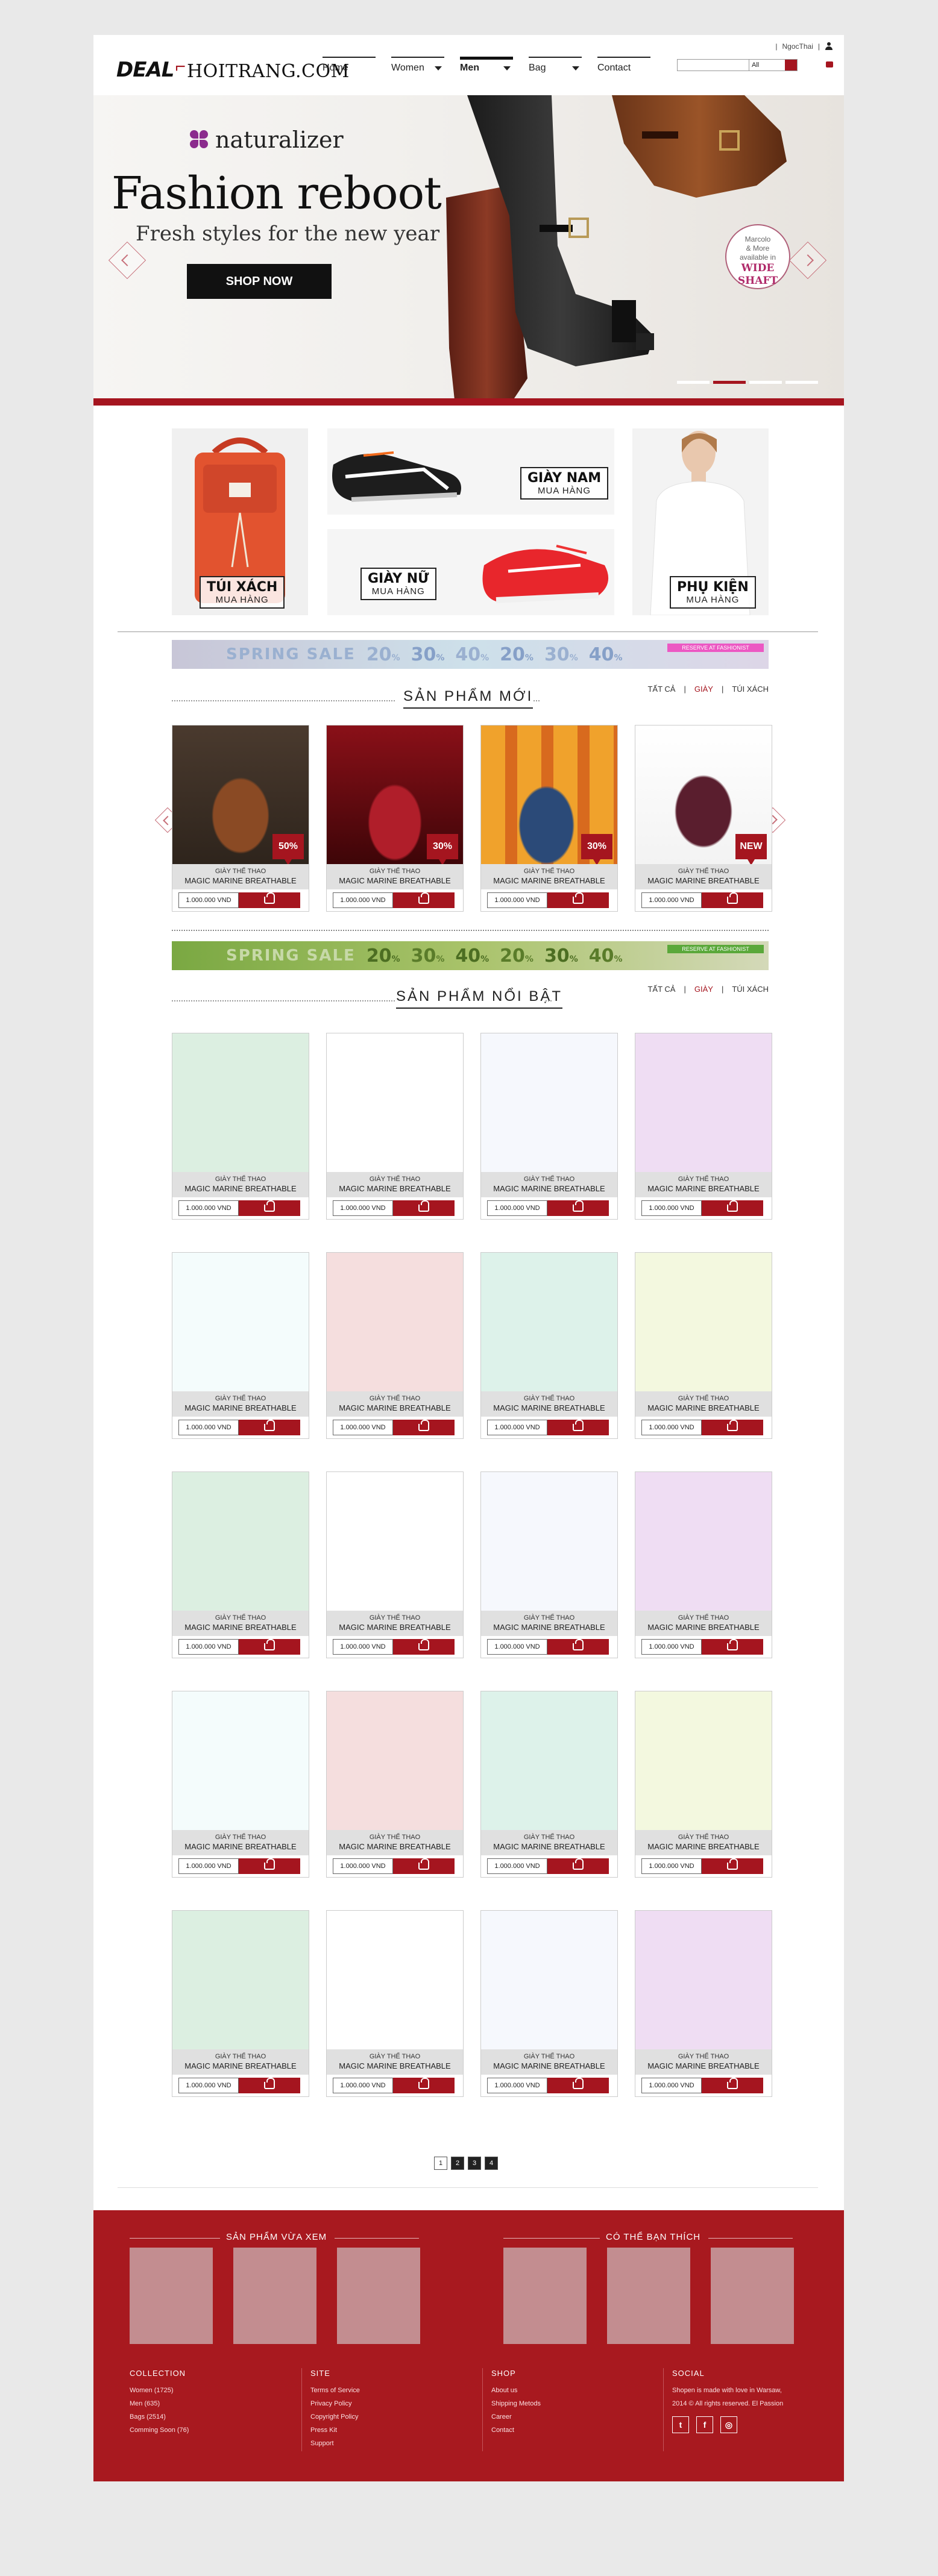  I want to click on slider-dot, so click(802, 382).